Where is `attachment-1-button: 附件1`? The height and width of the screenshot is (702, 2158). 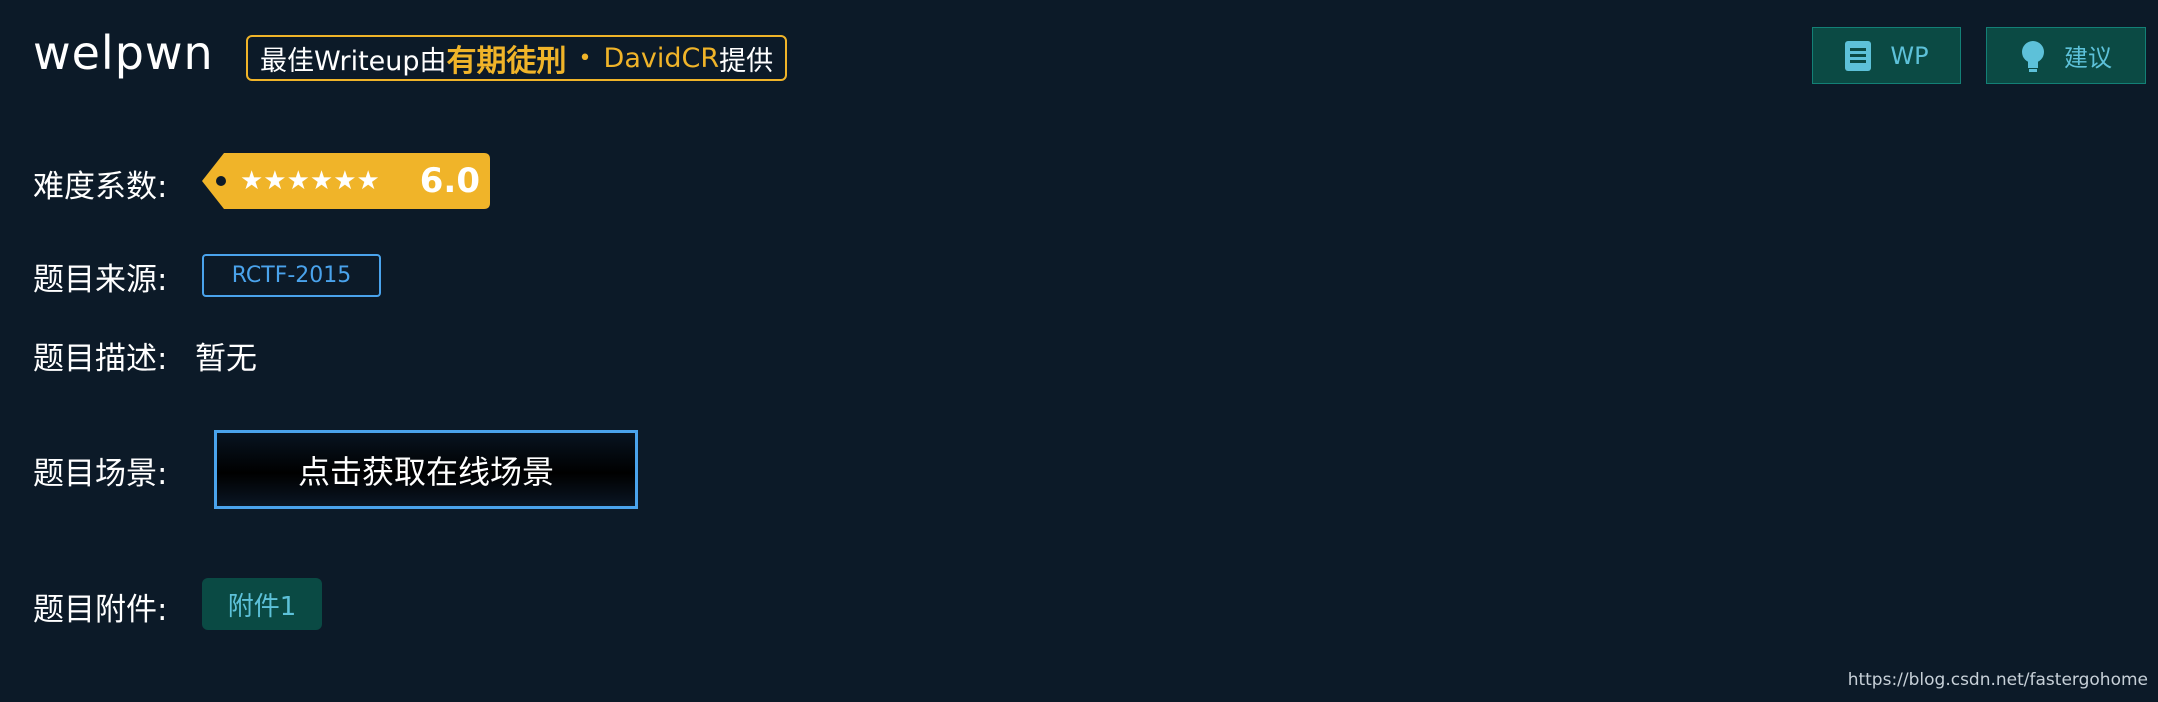 attachment-1-button: 附件1 is located at coordinates (262, 604).